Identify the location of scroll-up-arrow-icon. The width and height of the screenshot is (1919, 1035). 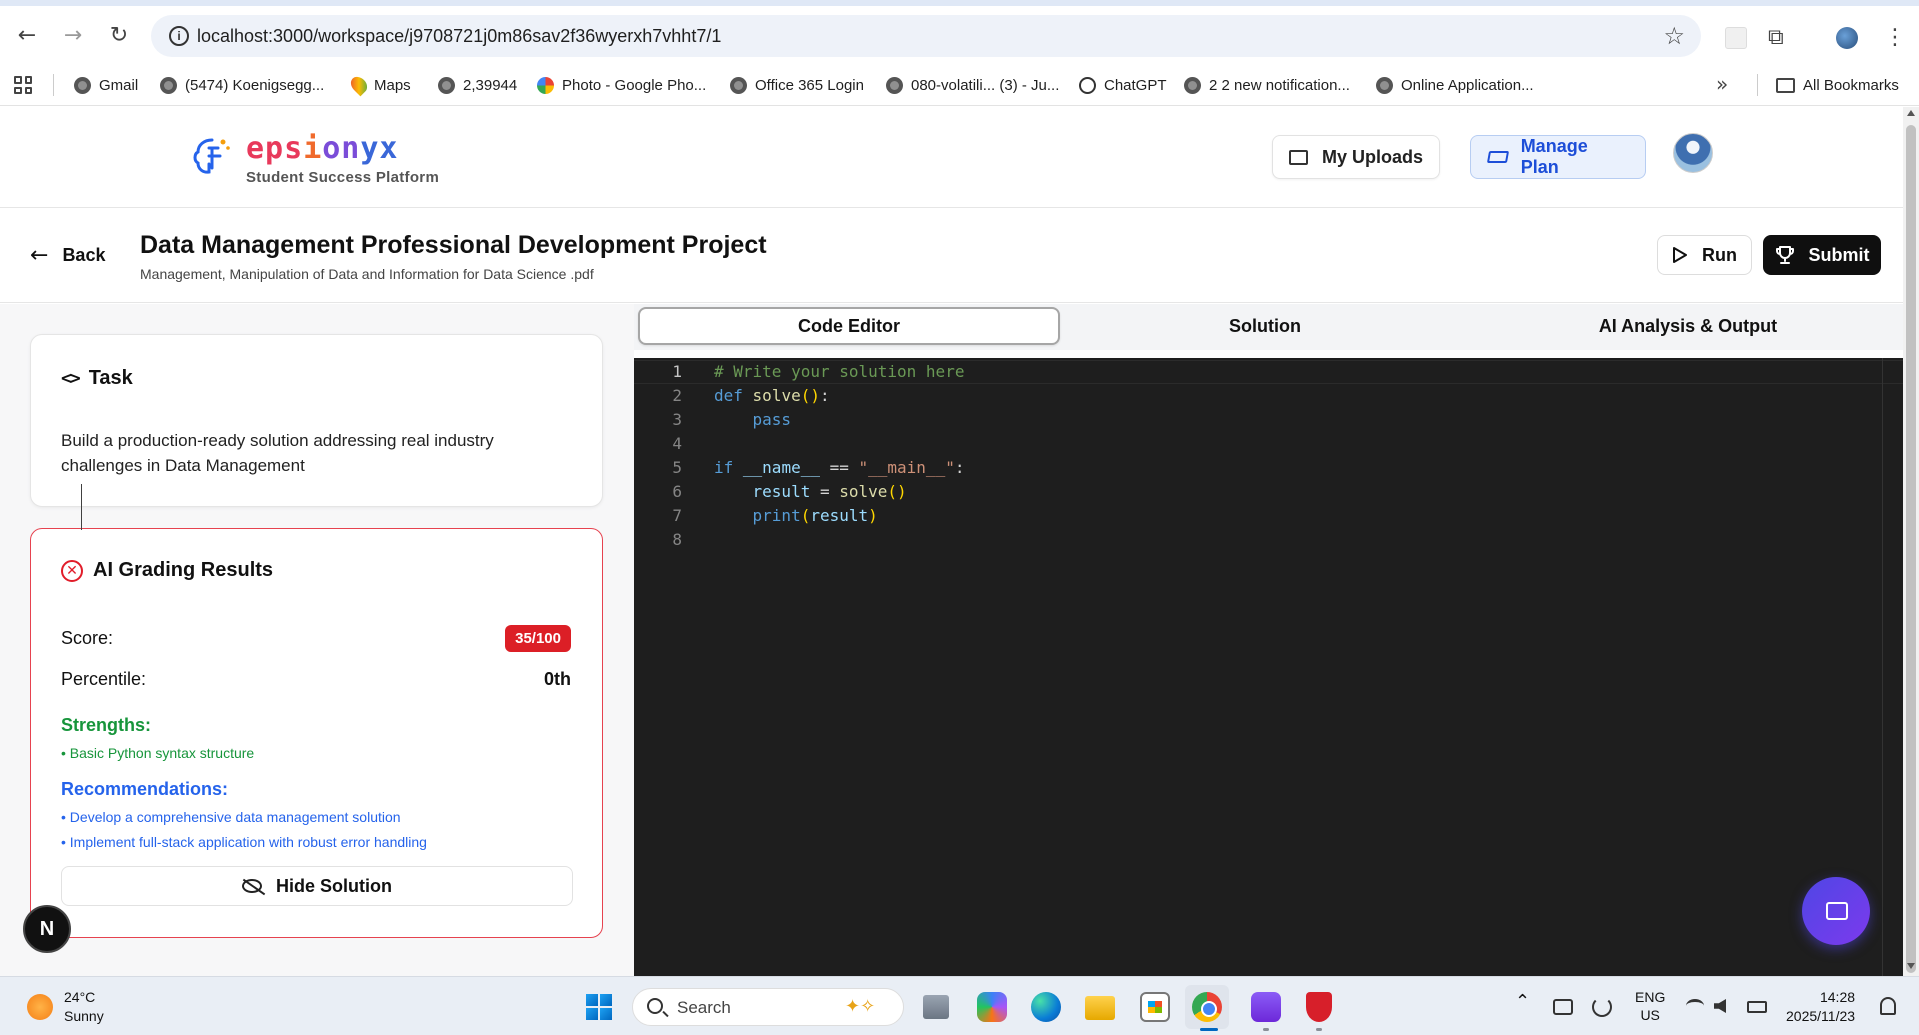
(1911, 113).